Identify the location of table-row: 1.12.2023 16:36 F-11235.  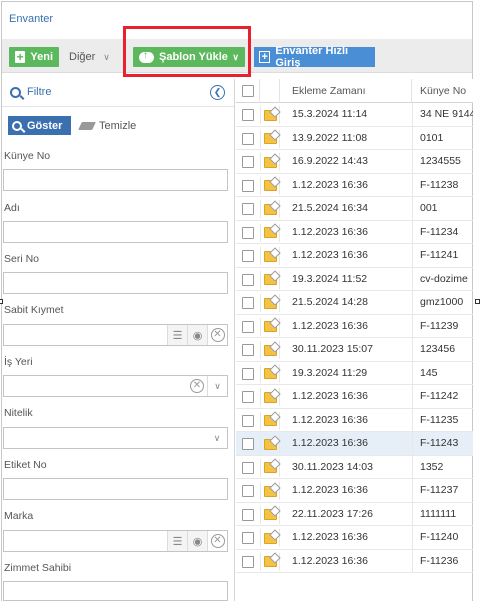
(354, 420).